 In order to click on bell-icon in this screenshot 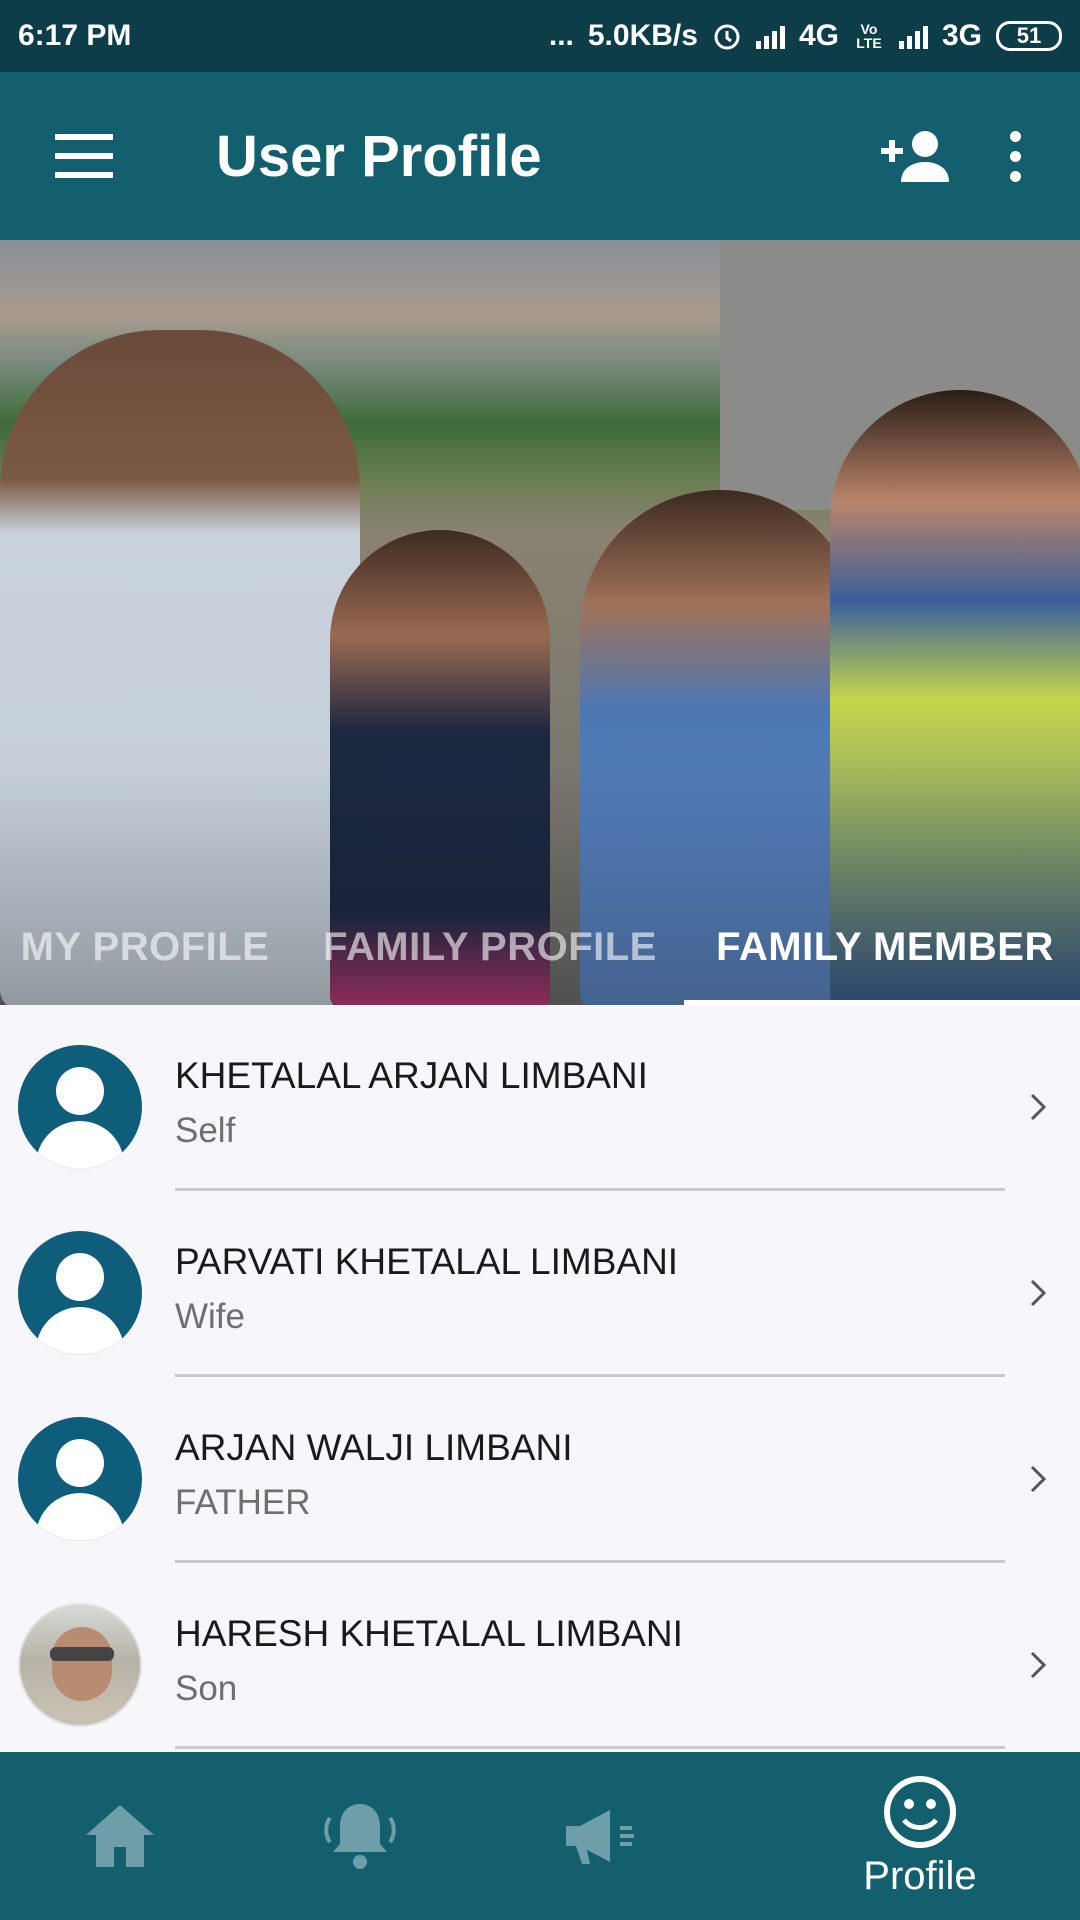, I will do `click(360, 1836)`.